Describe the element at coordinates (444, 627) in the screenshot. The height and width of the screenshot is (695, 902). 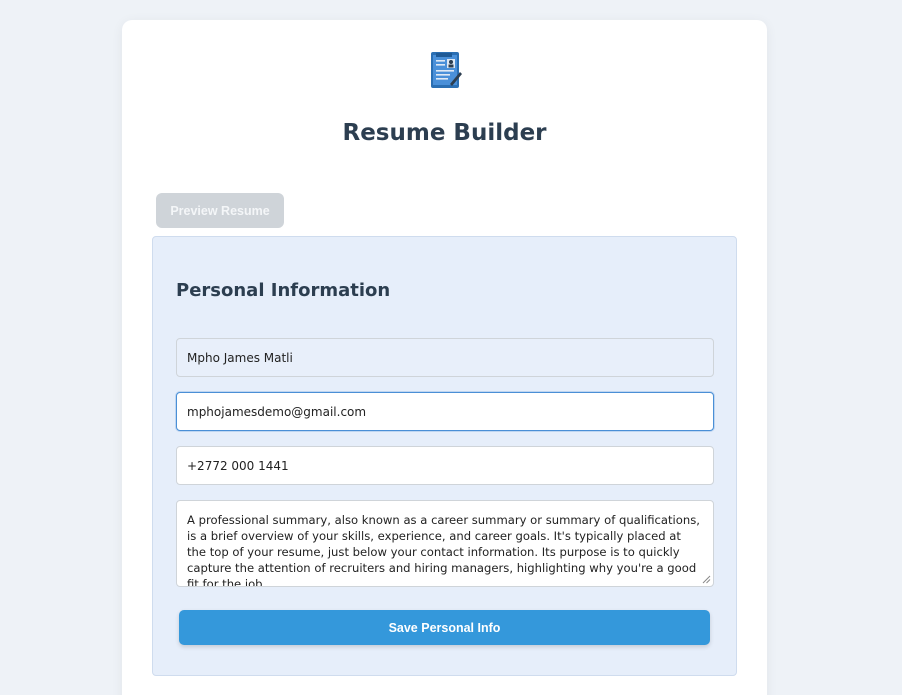
I see `save-personal-info-button: Save Personal Info` at that location.